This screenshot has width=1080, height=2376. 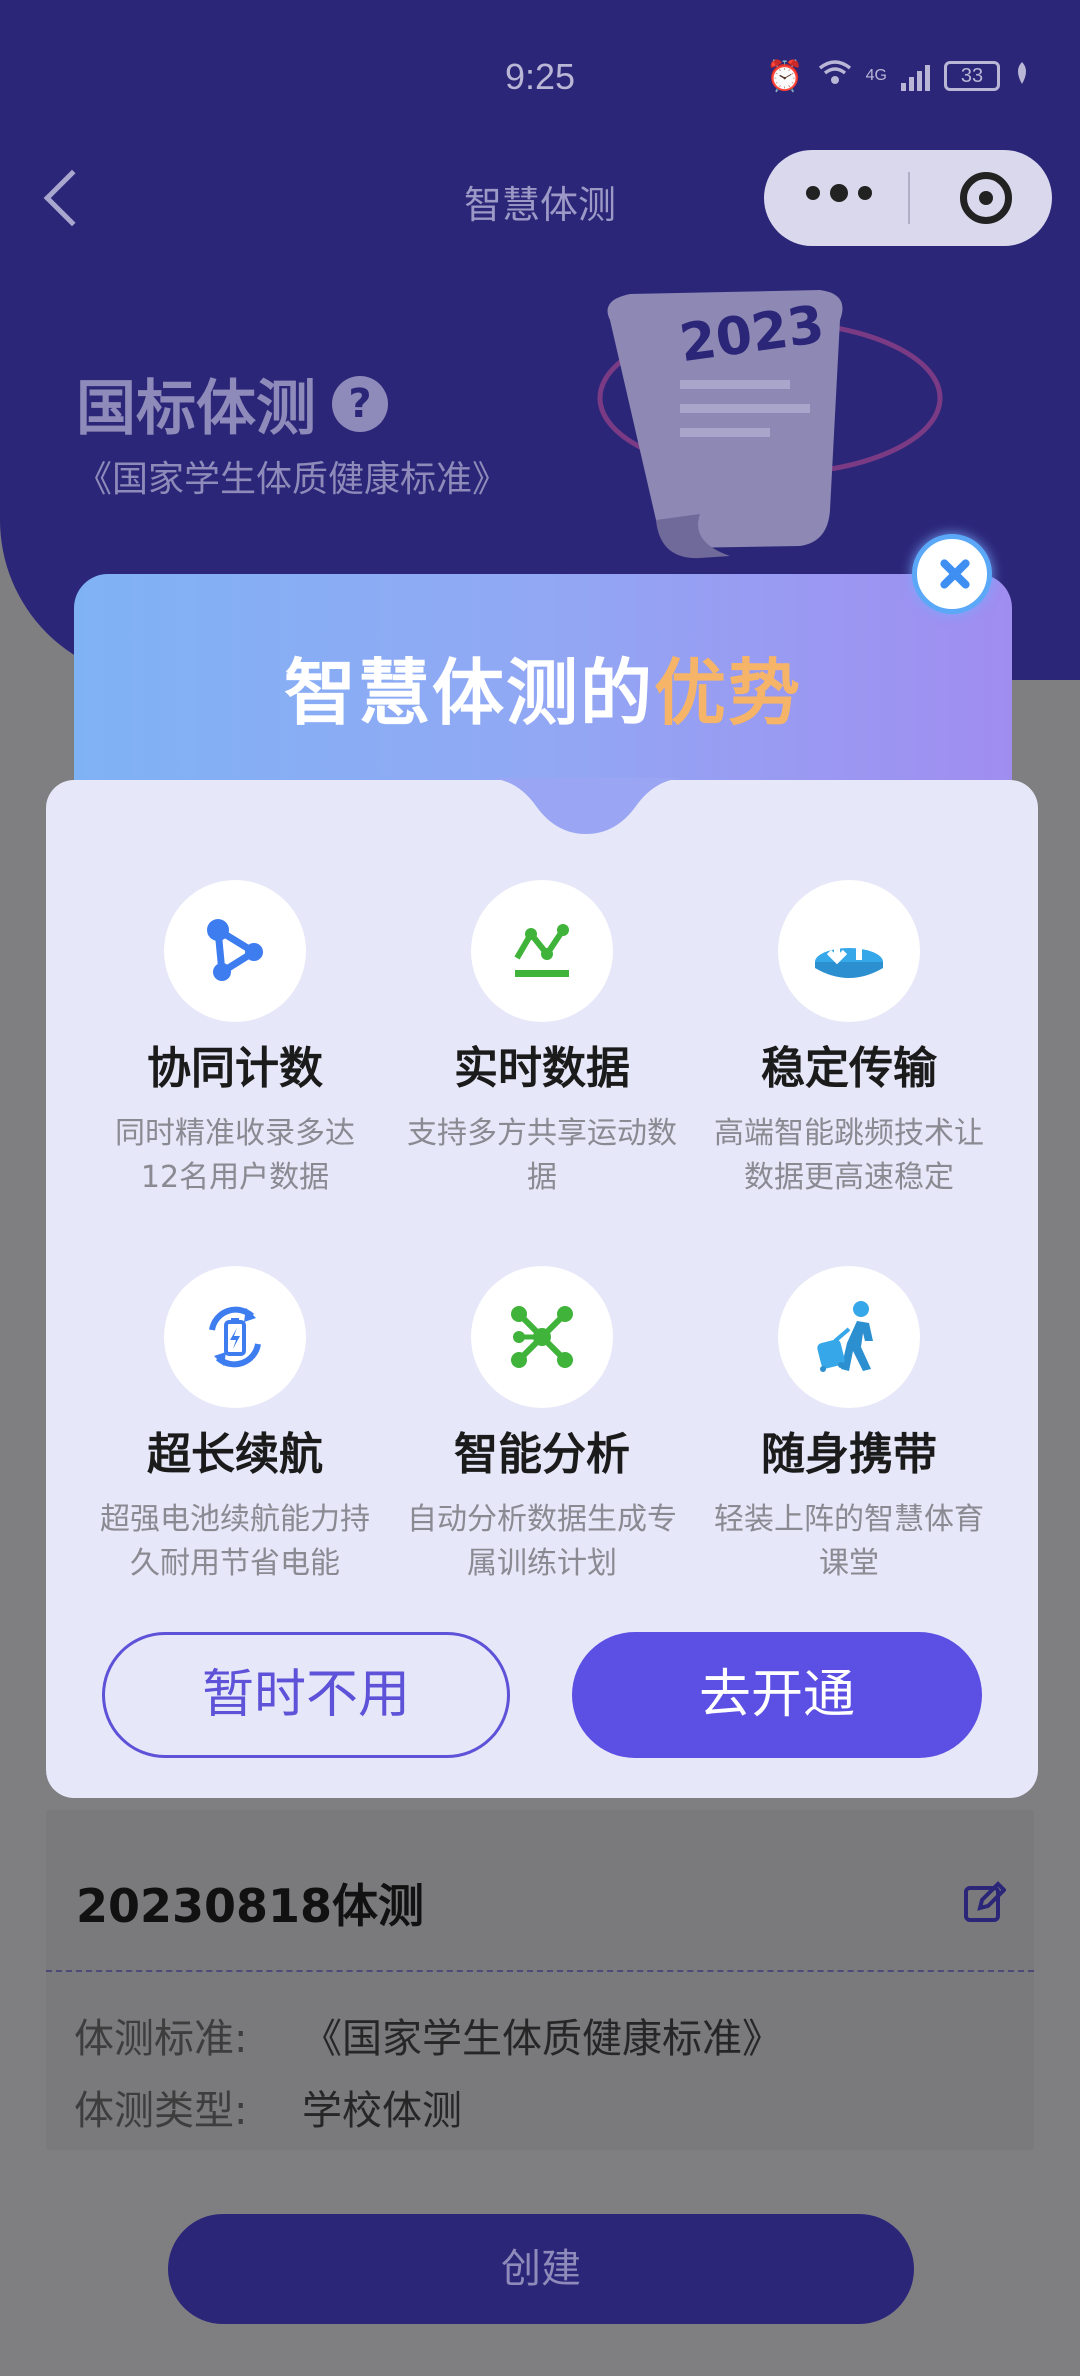 What do you see at coordinates (849, 951) in the screenshot?
I see `transfer-icon` at bounding box center [849, 951].